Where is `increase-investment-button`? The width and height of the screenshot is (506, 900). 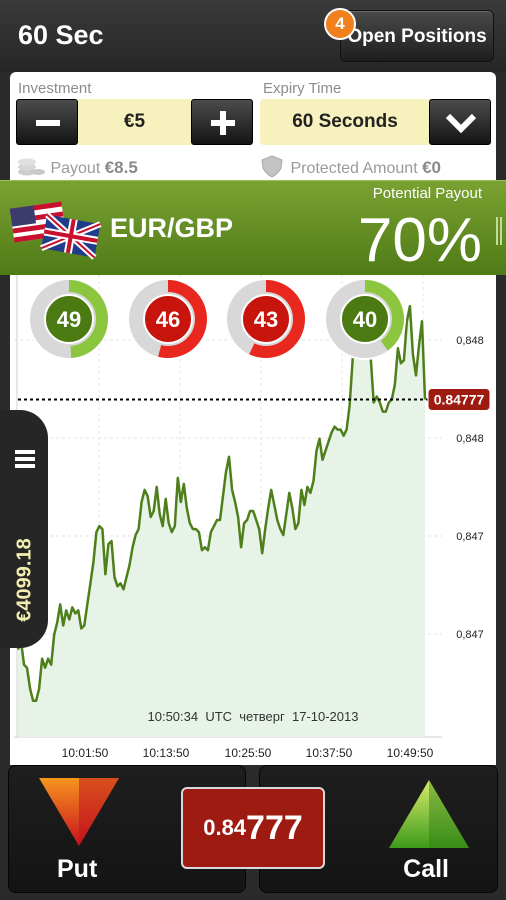
increase-investment-button is located at coordinates (222, 122).